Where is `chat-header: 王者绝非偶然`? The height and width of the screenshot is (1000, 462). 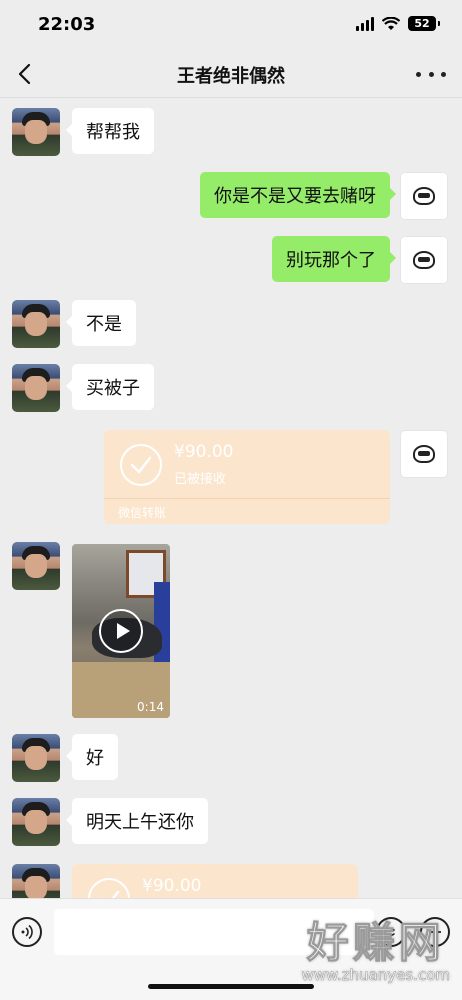 chat-header: 王者绝非偶然 is located at coordinates (231, 74).